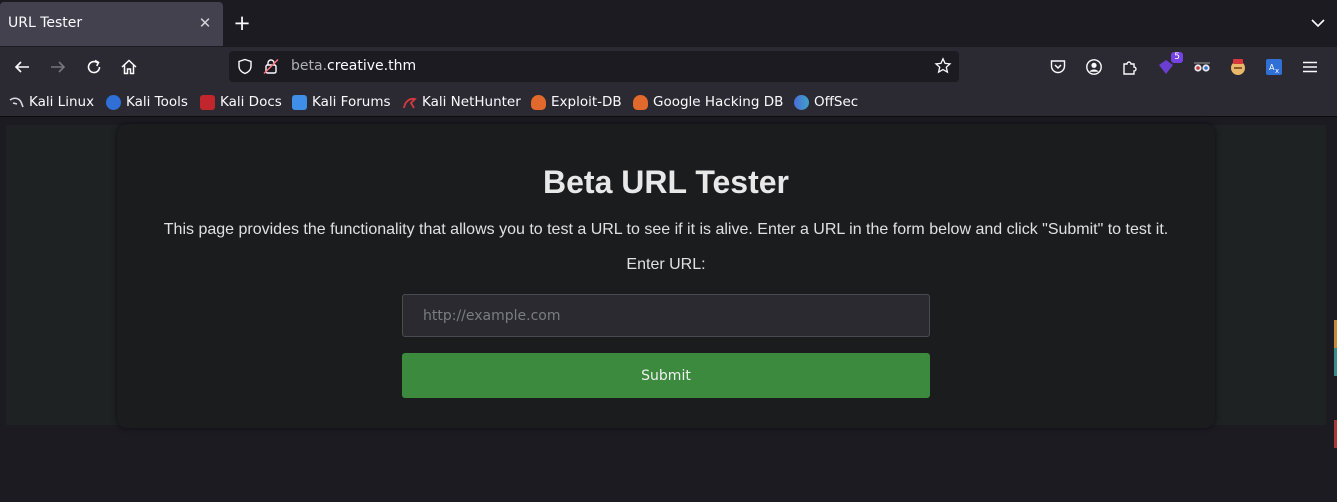 This screenshot has height=502, width=1337. I want to click on svg-text: x, so click(1277, 71).